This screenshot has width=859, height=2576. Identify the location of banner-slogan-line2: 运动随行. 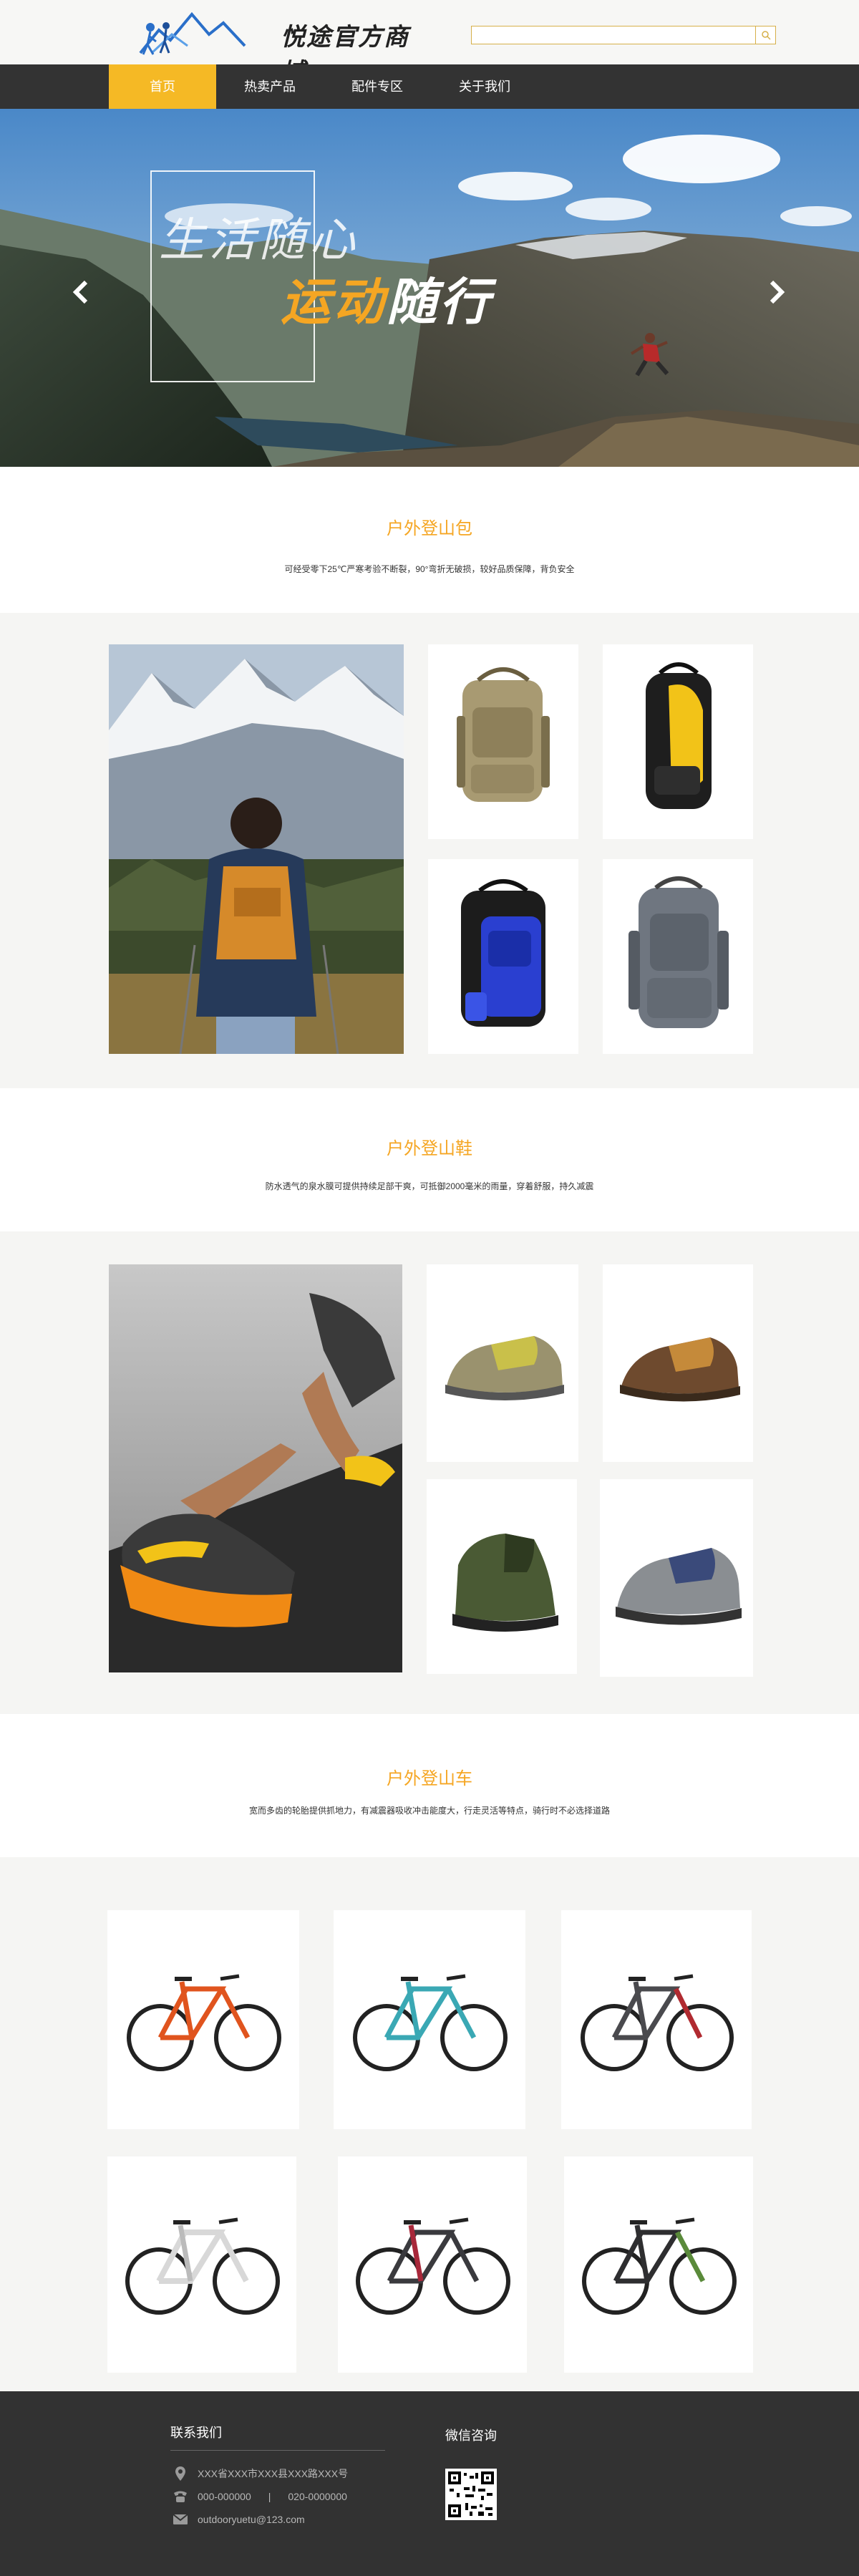
(386, 298).